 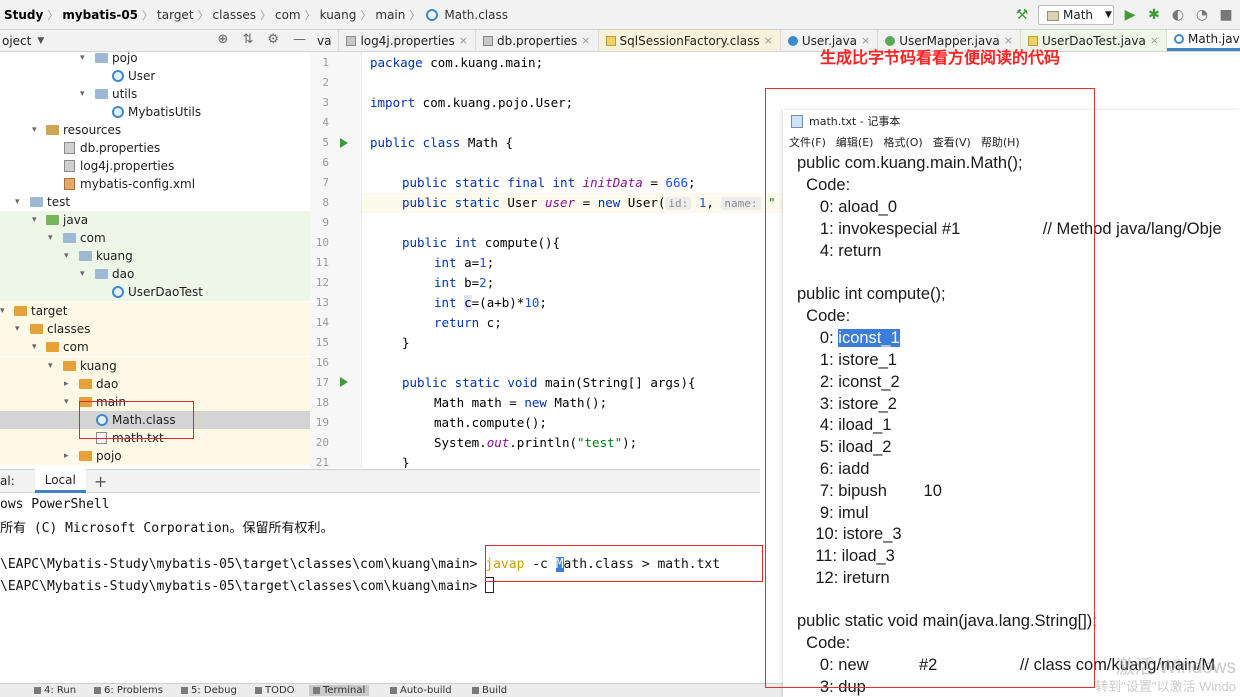 I want to click on breadcrumb-project: Study, so click(x=23, y=15).